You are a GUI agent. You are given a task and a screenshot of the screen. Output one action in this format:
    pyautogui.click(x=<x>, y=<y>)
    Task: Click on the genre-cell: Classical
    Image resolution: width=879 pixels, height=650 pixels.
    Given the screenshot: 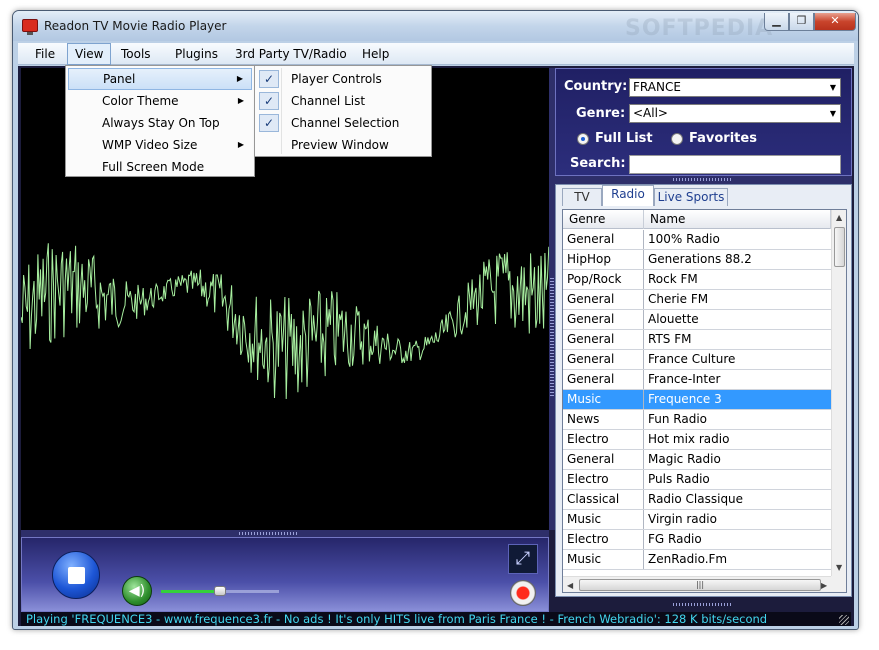 What is the action you would take?
    pyautogui.click(x=603, y=499)
    